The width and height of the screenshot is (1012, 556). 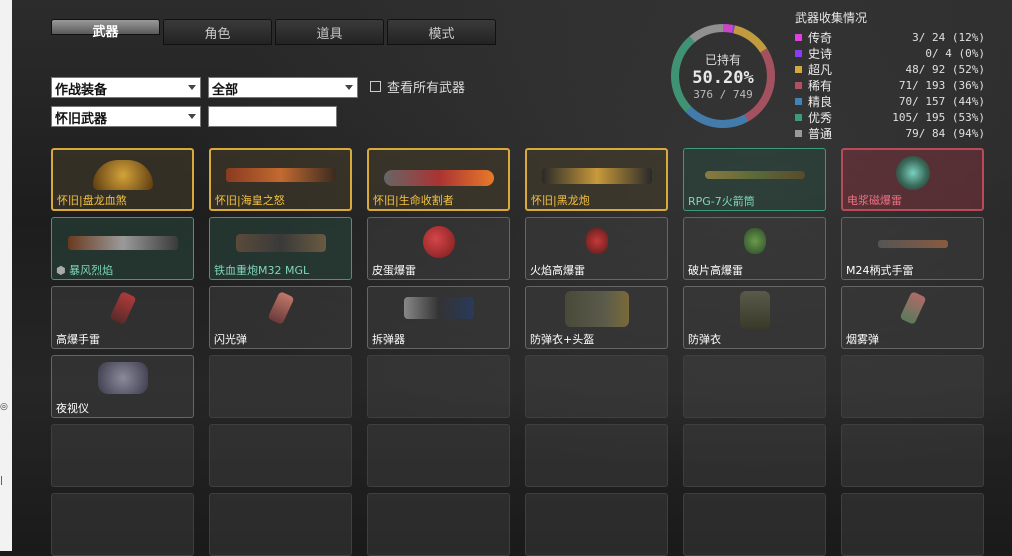 I want to click on tab-modes: 模式, so click(x=441, y=32).